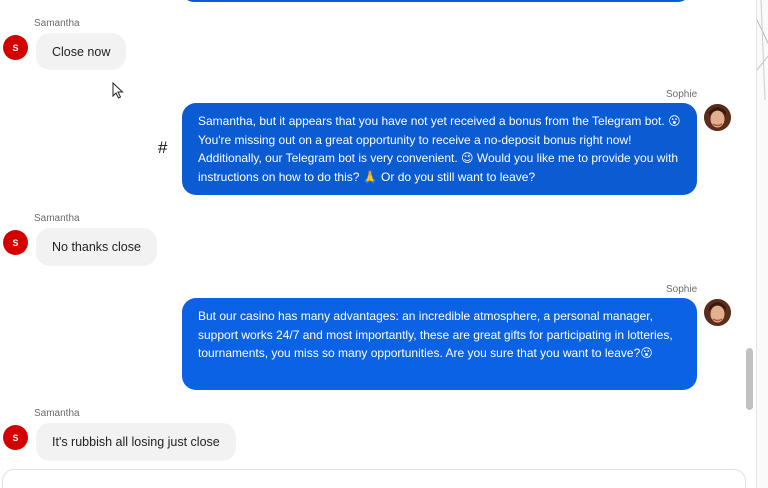 The image size is (768, 488). What do you see at coordinates (436, 1) in the screenshot?
I see `previous-message-bubble` at bounding box center [436, 1].